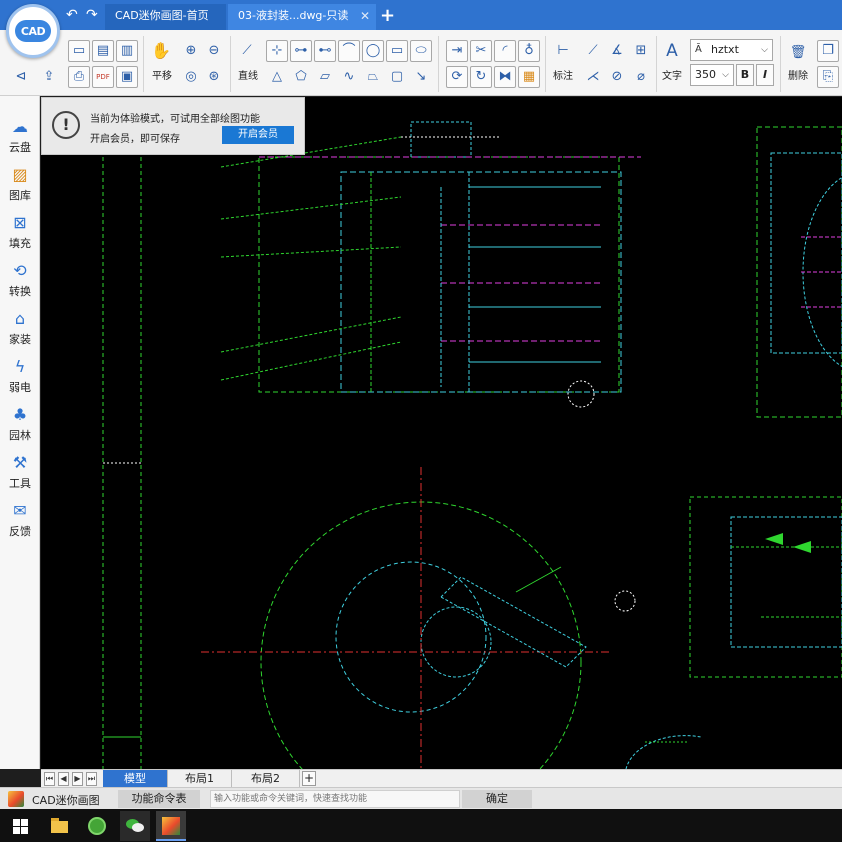 Image resolution: width=842 pixels, height=842 pixels. I want to click on open-membership-button: 开启会员, so click(258, 135).